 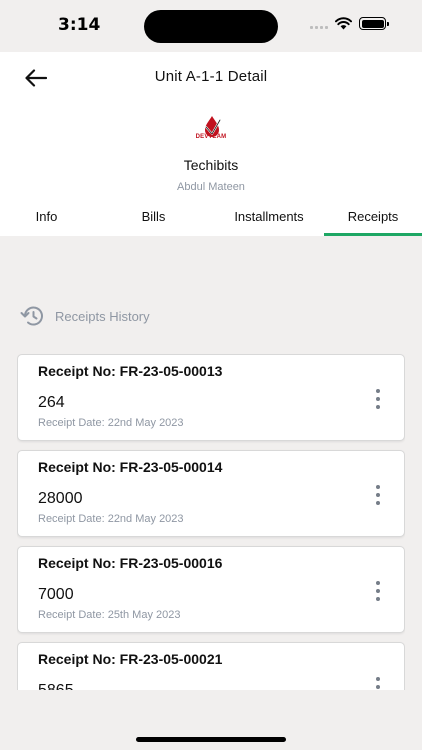 What do you see at coordinates (211, 137) in the screenshot?
I see `logo-text: DEVTEAM` at bounding box center [211, 137].